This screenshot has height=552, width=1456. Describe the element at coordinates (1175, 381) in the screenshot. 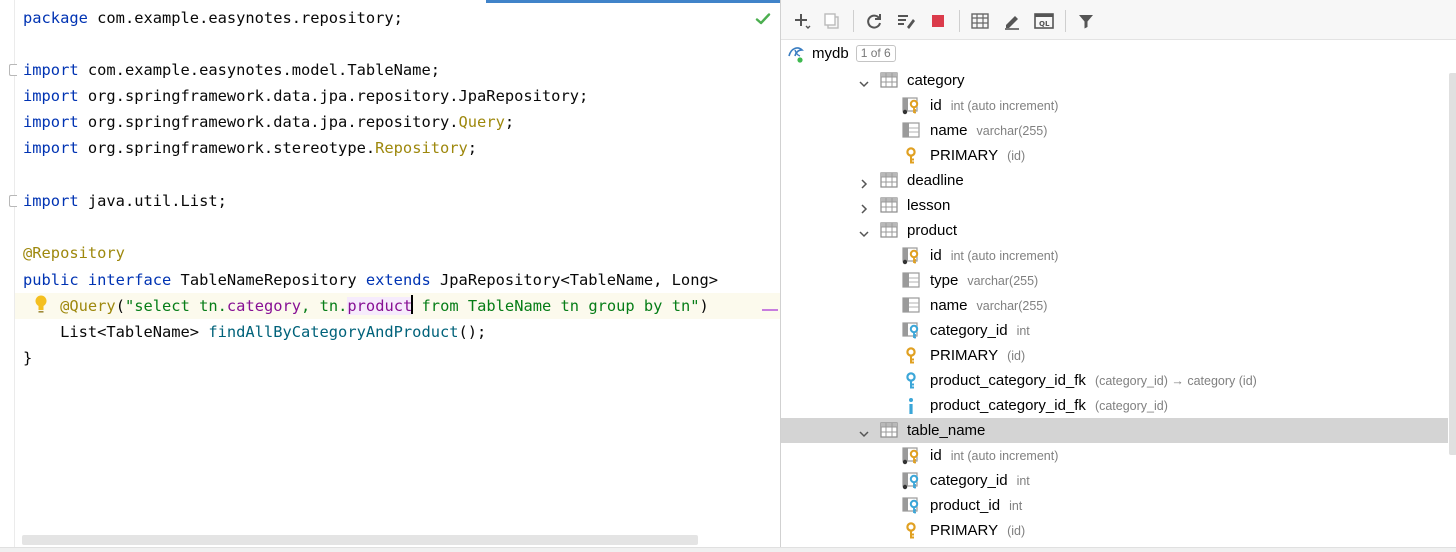

I see `column-type: (category_id) → category (id)` at that location.